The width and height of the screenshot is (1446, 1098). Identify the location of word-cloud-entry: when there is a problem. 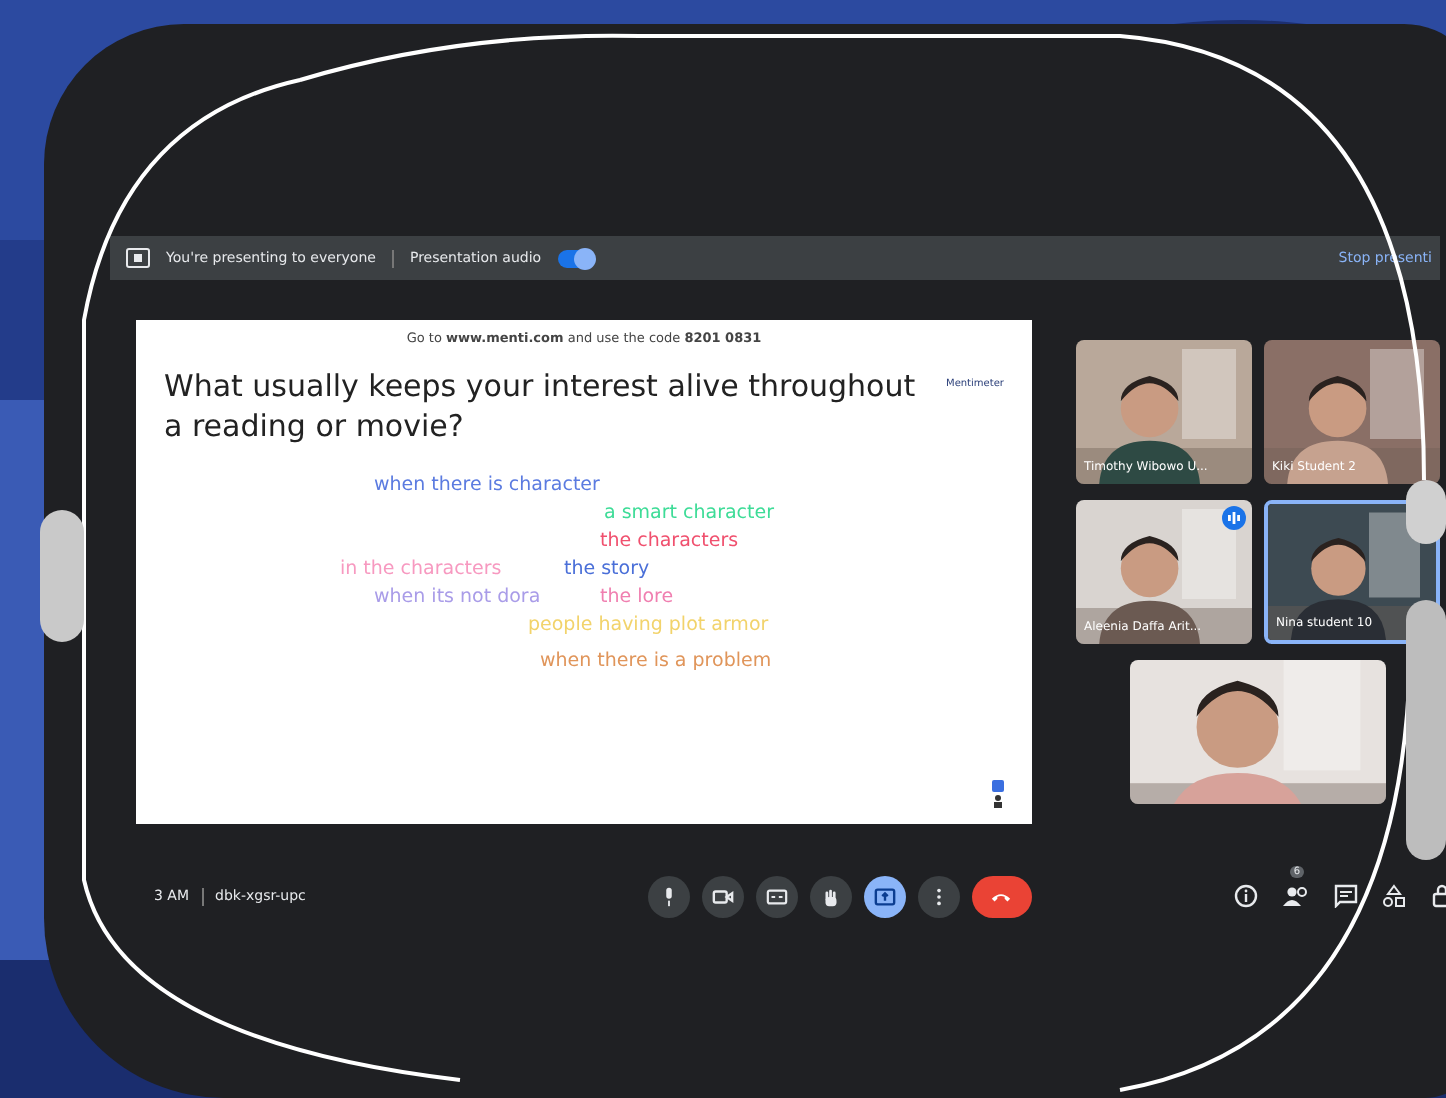
(656, 661).